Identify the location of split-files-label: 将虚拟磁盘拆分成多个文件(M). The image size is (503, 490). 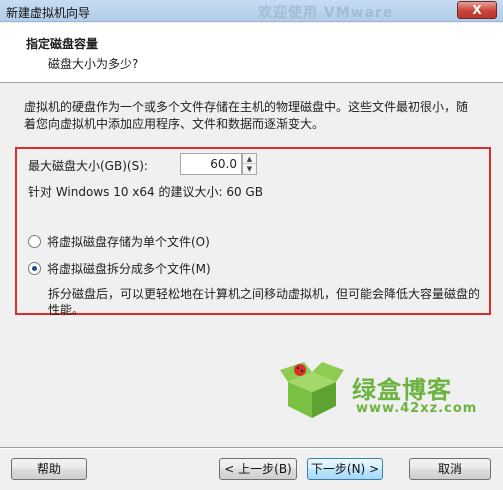
(129, 268).